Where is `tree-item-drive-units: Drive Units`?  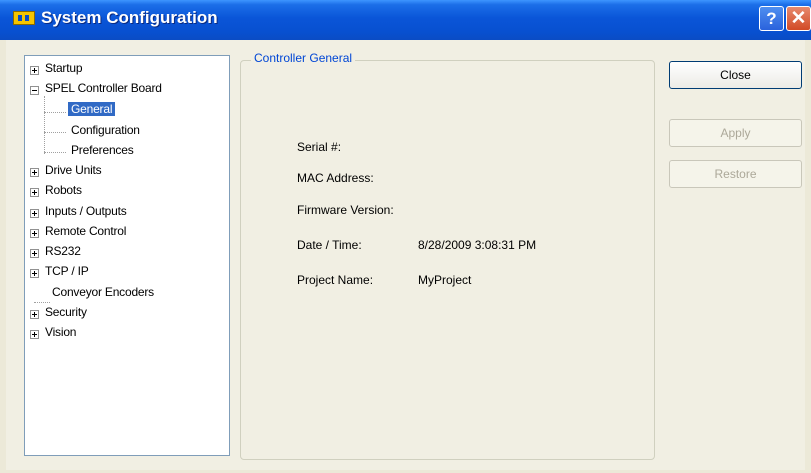 tree-item-drive-units: Drive Units is located at coordinates (73, 170).